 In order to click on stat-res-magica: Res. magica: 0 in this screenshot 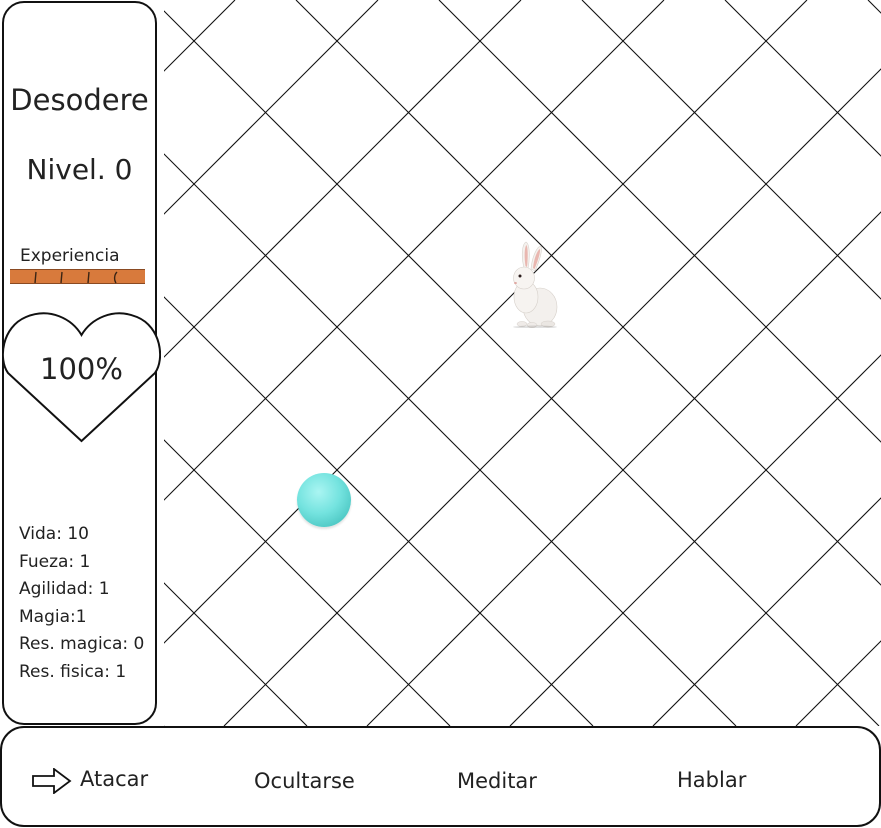, I will do `click(82, 644)`.